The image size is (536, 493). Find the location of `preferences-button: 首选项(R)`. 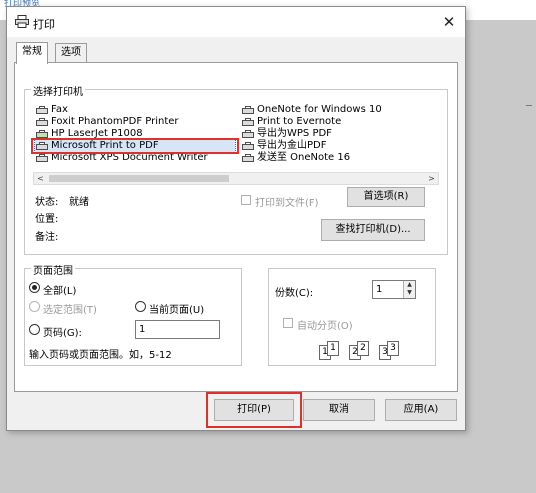

preferences-button: 首选项(R) is located at coordinates (386, 197).